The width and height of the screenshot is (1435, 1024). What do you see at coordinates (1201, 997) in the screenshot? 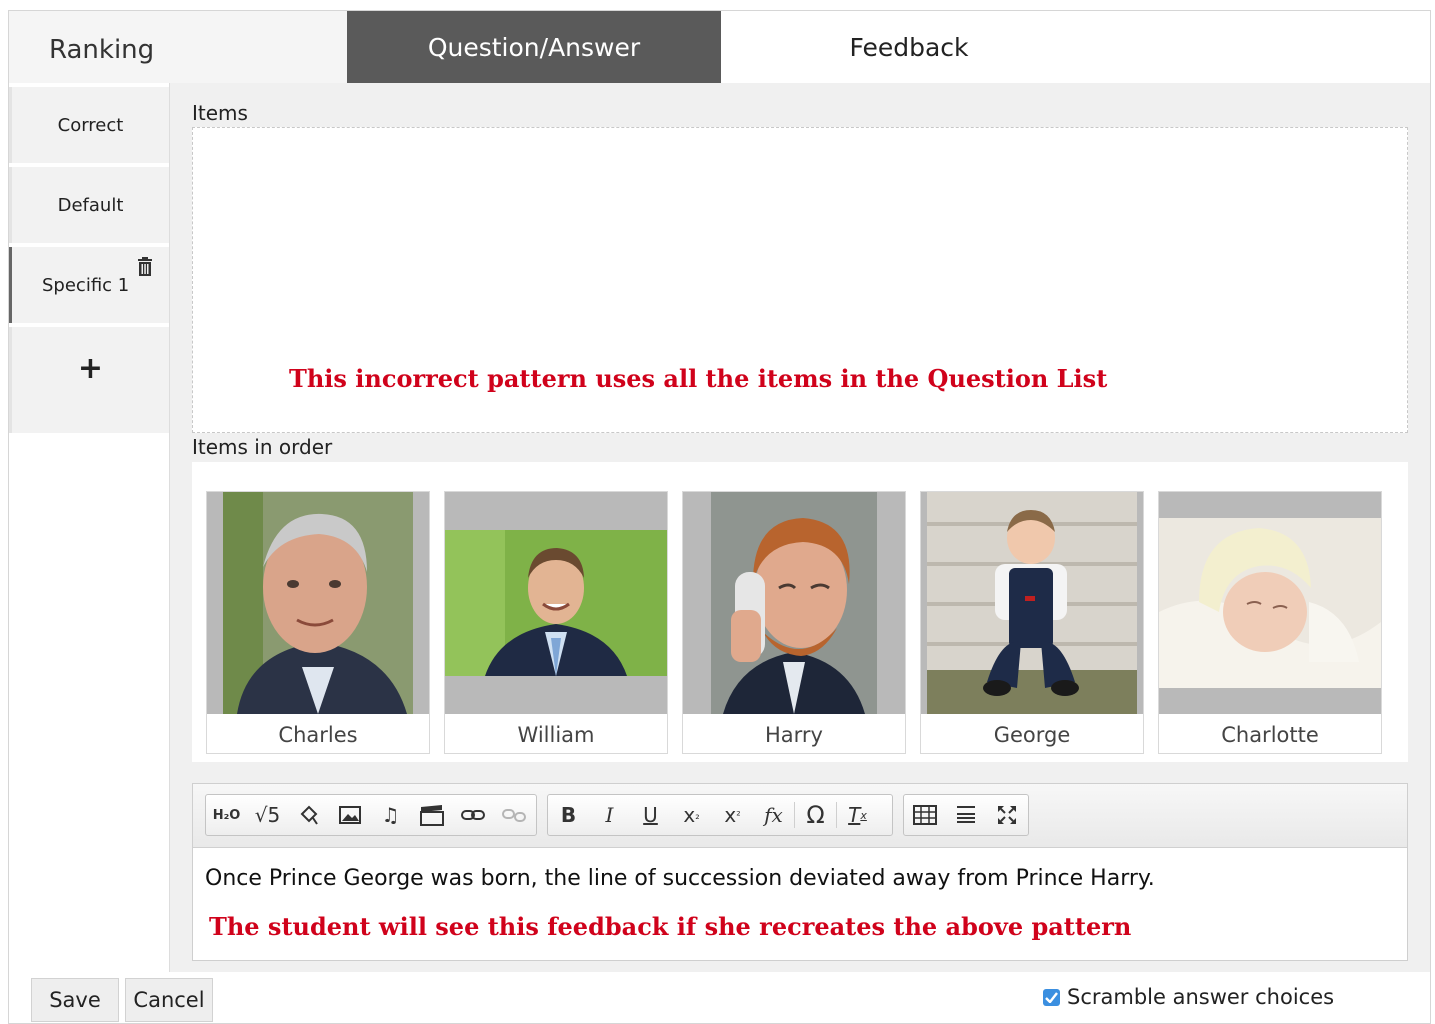
I see `scramble-label: Scramble answer choices` at bounding box center [1201, 997].